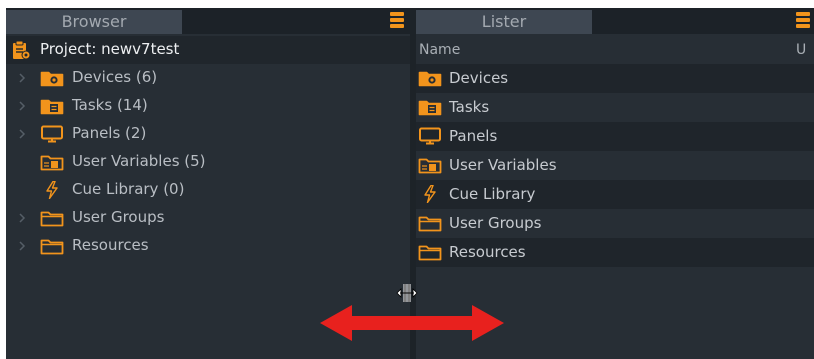  Describe the element at coordinates (115, 77) in the screenshot. I see `tree-item-label: Devices (6)` at that location.